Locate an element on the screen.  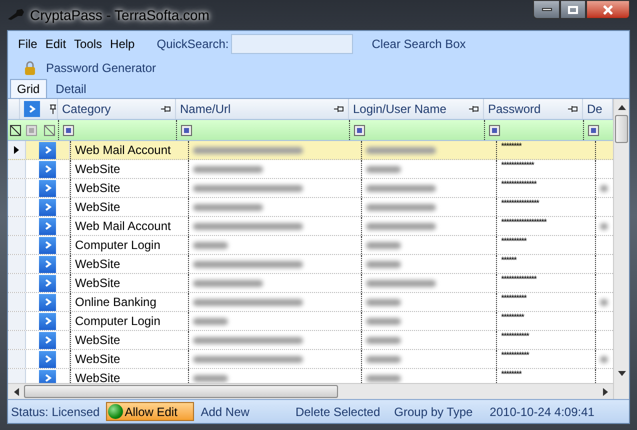
table-cell: ********* is located at coordinates (512, 317).